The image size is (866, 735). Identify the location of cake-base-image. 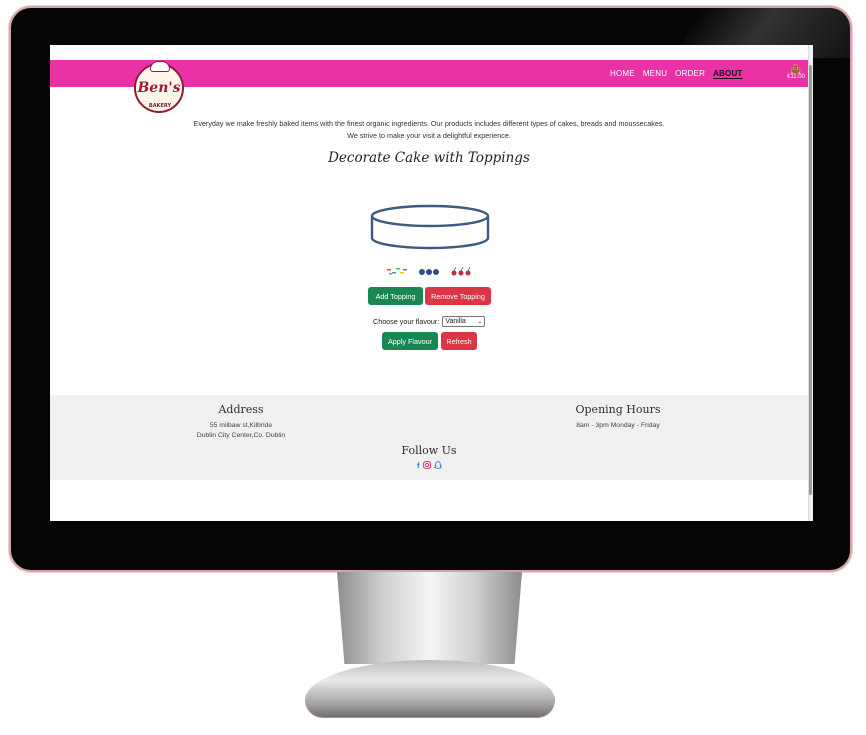
(430, 227).